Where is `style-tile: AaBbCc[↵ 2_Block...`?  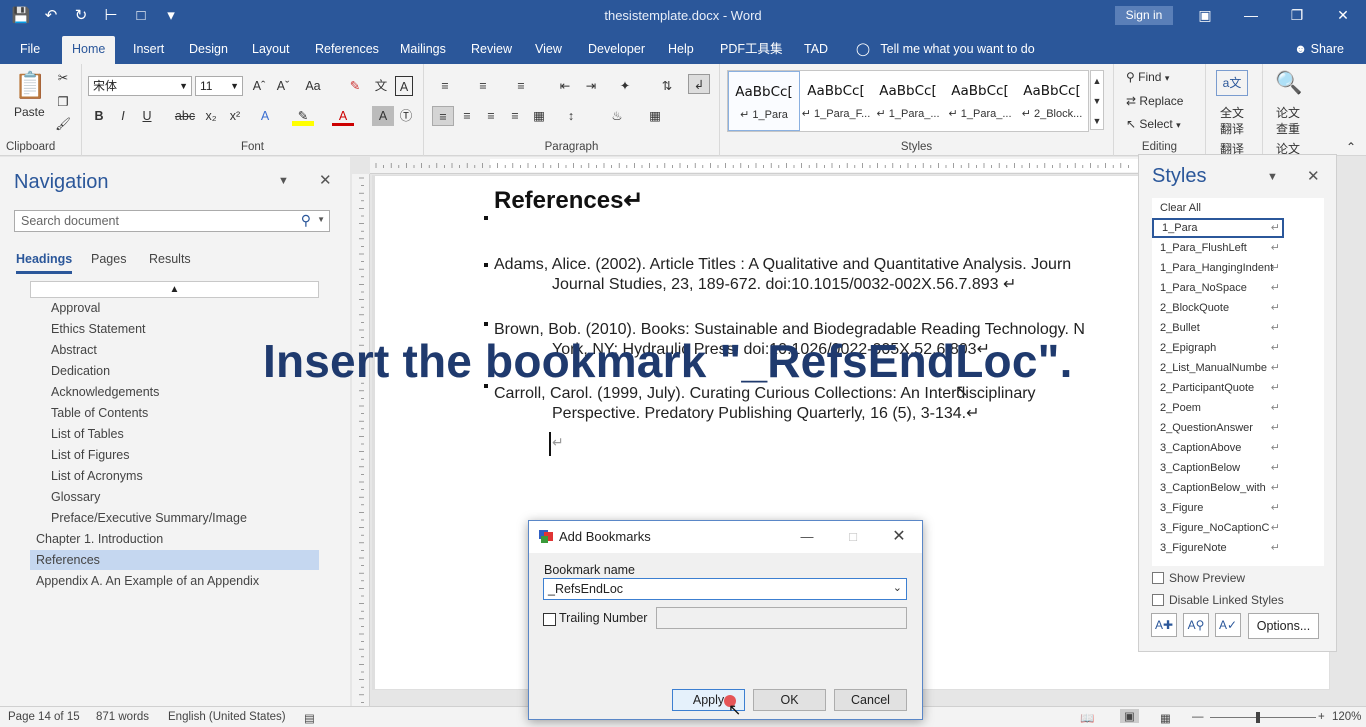 style-tile: AaBbCc[↵ 2_Block... is located at coordinates (1052, 101).